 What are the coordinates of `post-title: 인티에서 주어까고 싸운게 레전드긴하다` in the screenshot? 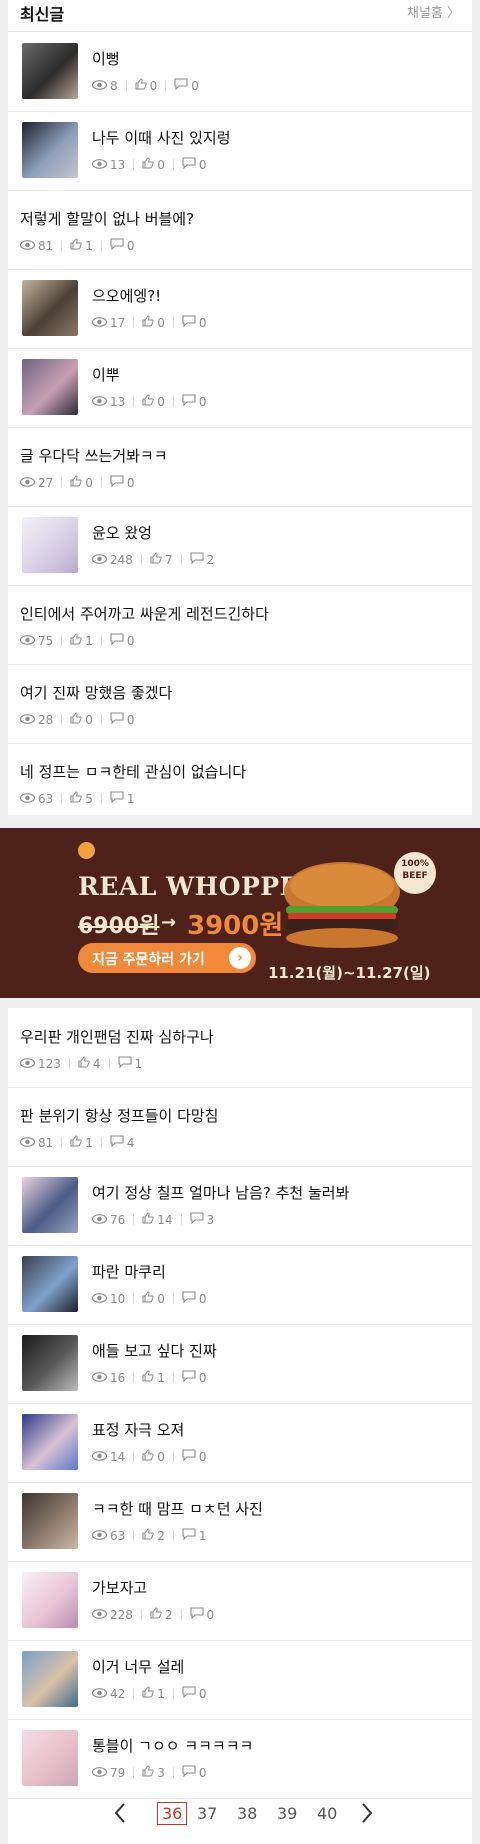 It's located at (144, 613).